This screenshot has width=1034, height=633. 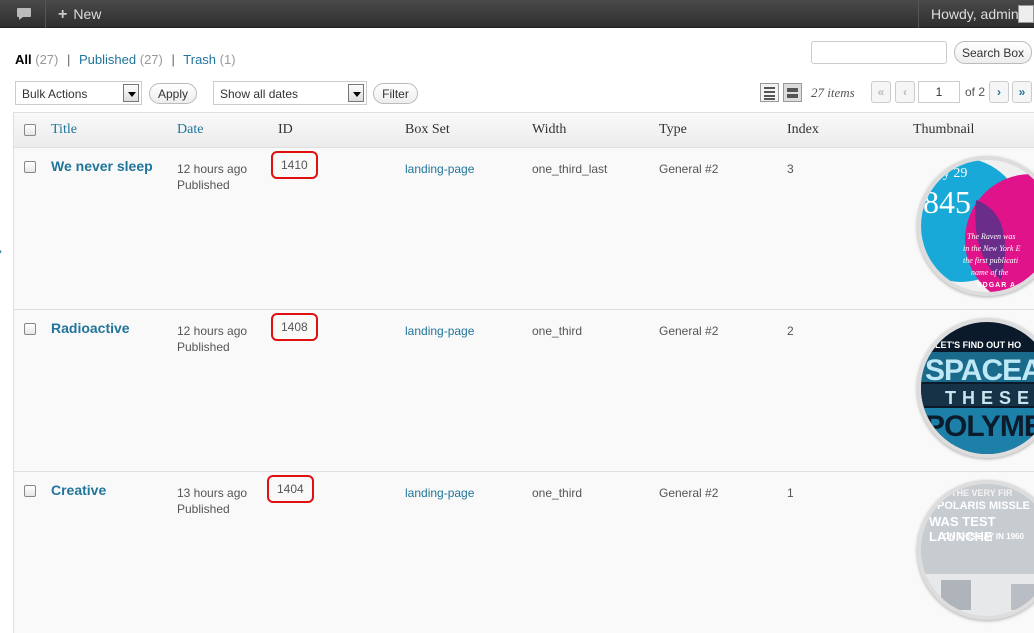 I want to click on thumb-text: EDGAR A, so click(x=997, y=285).